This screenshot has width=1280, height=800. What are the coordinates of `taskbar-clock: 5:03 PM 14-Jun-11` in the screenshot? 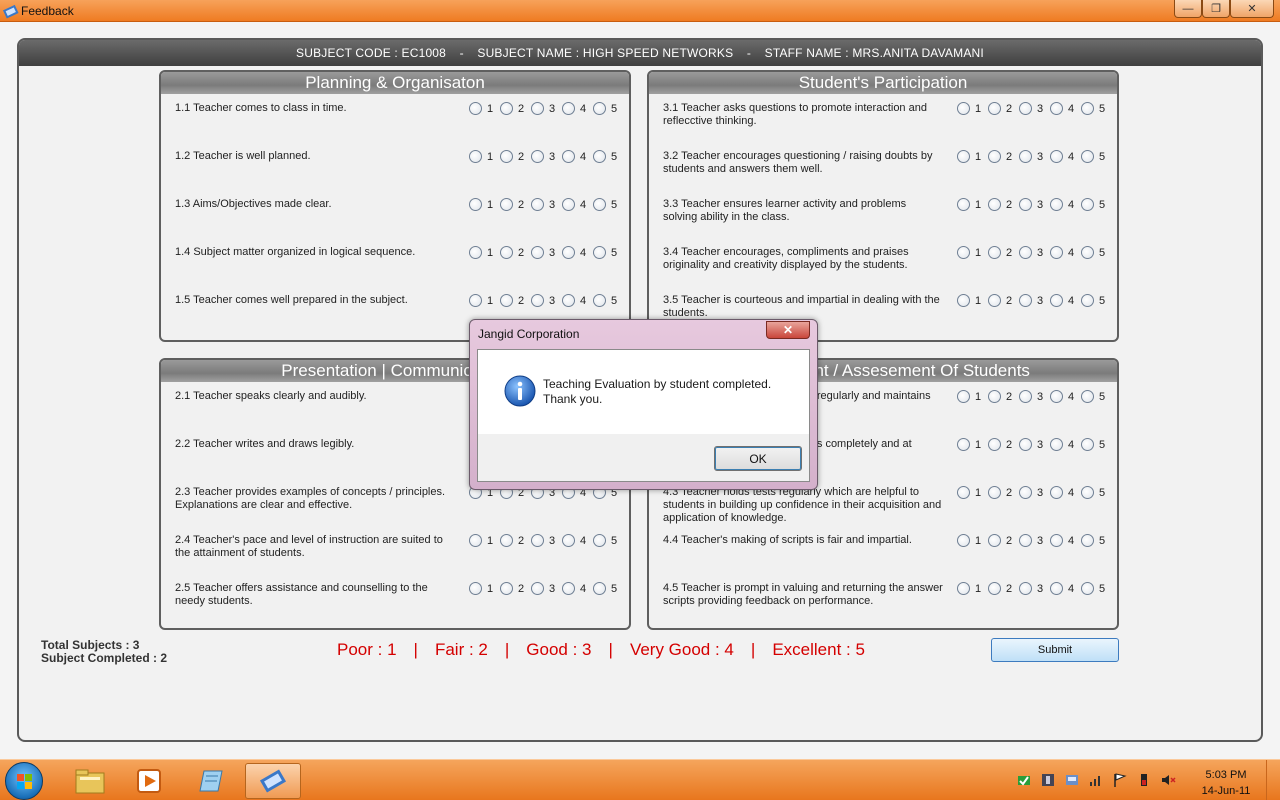 It's located at (1226, 783).